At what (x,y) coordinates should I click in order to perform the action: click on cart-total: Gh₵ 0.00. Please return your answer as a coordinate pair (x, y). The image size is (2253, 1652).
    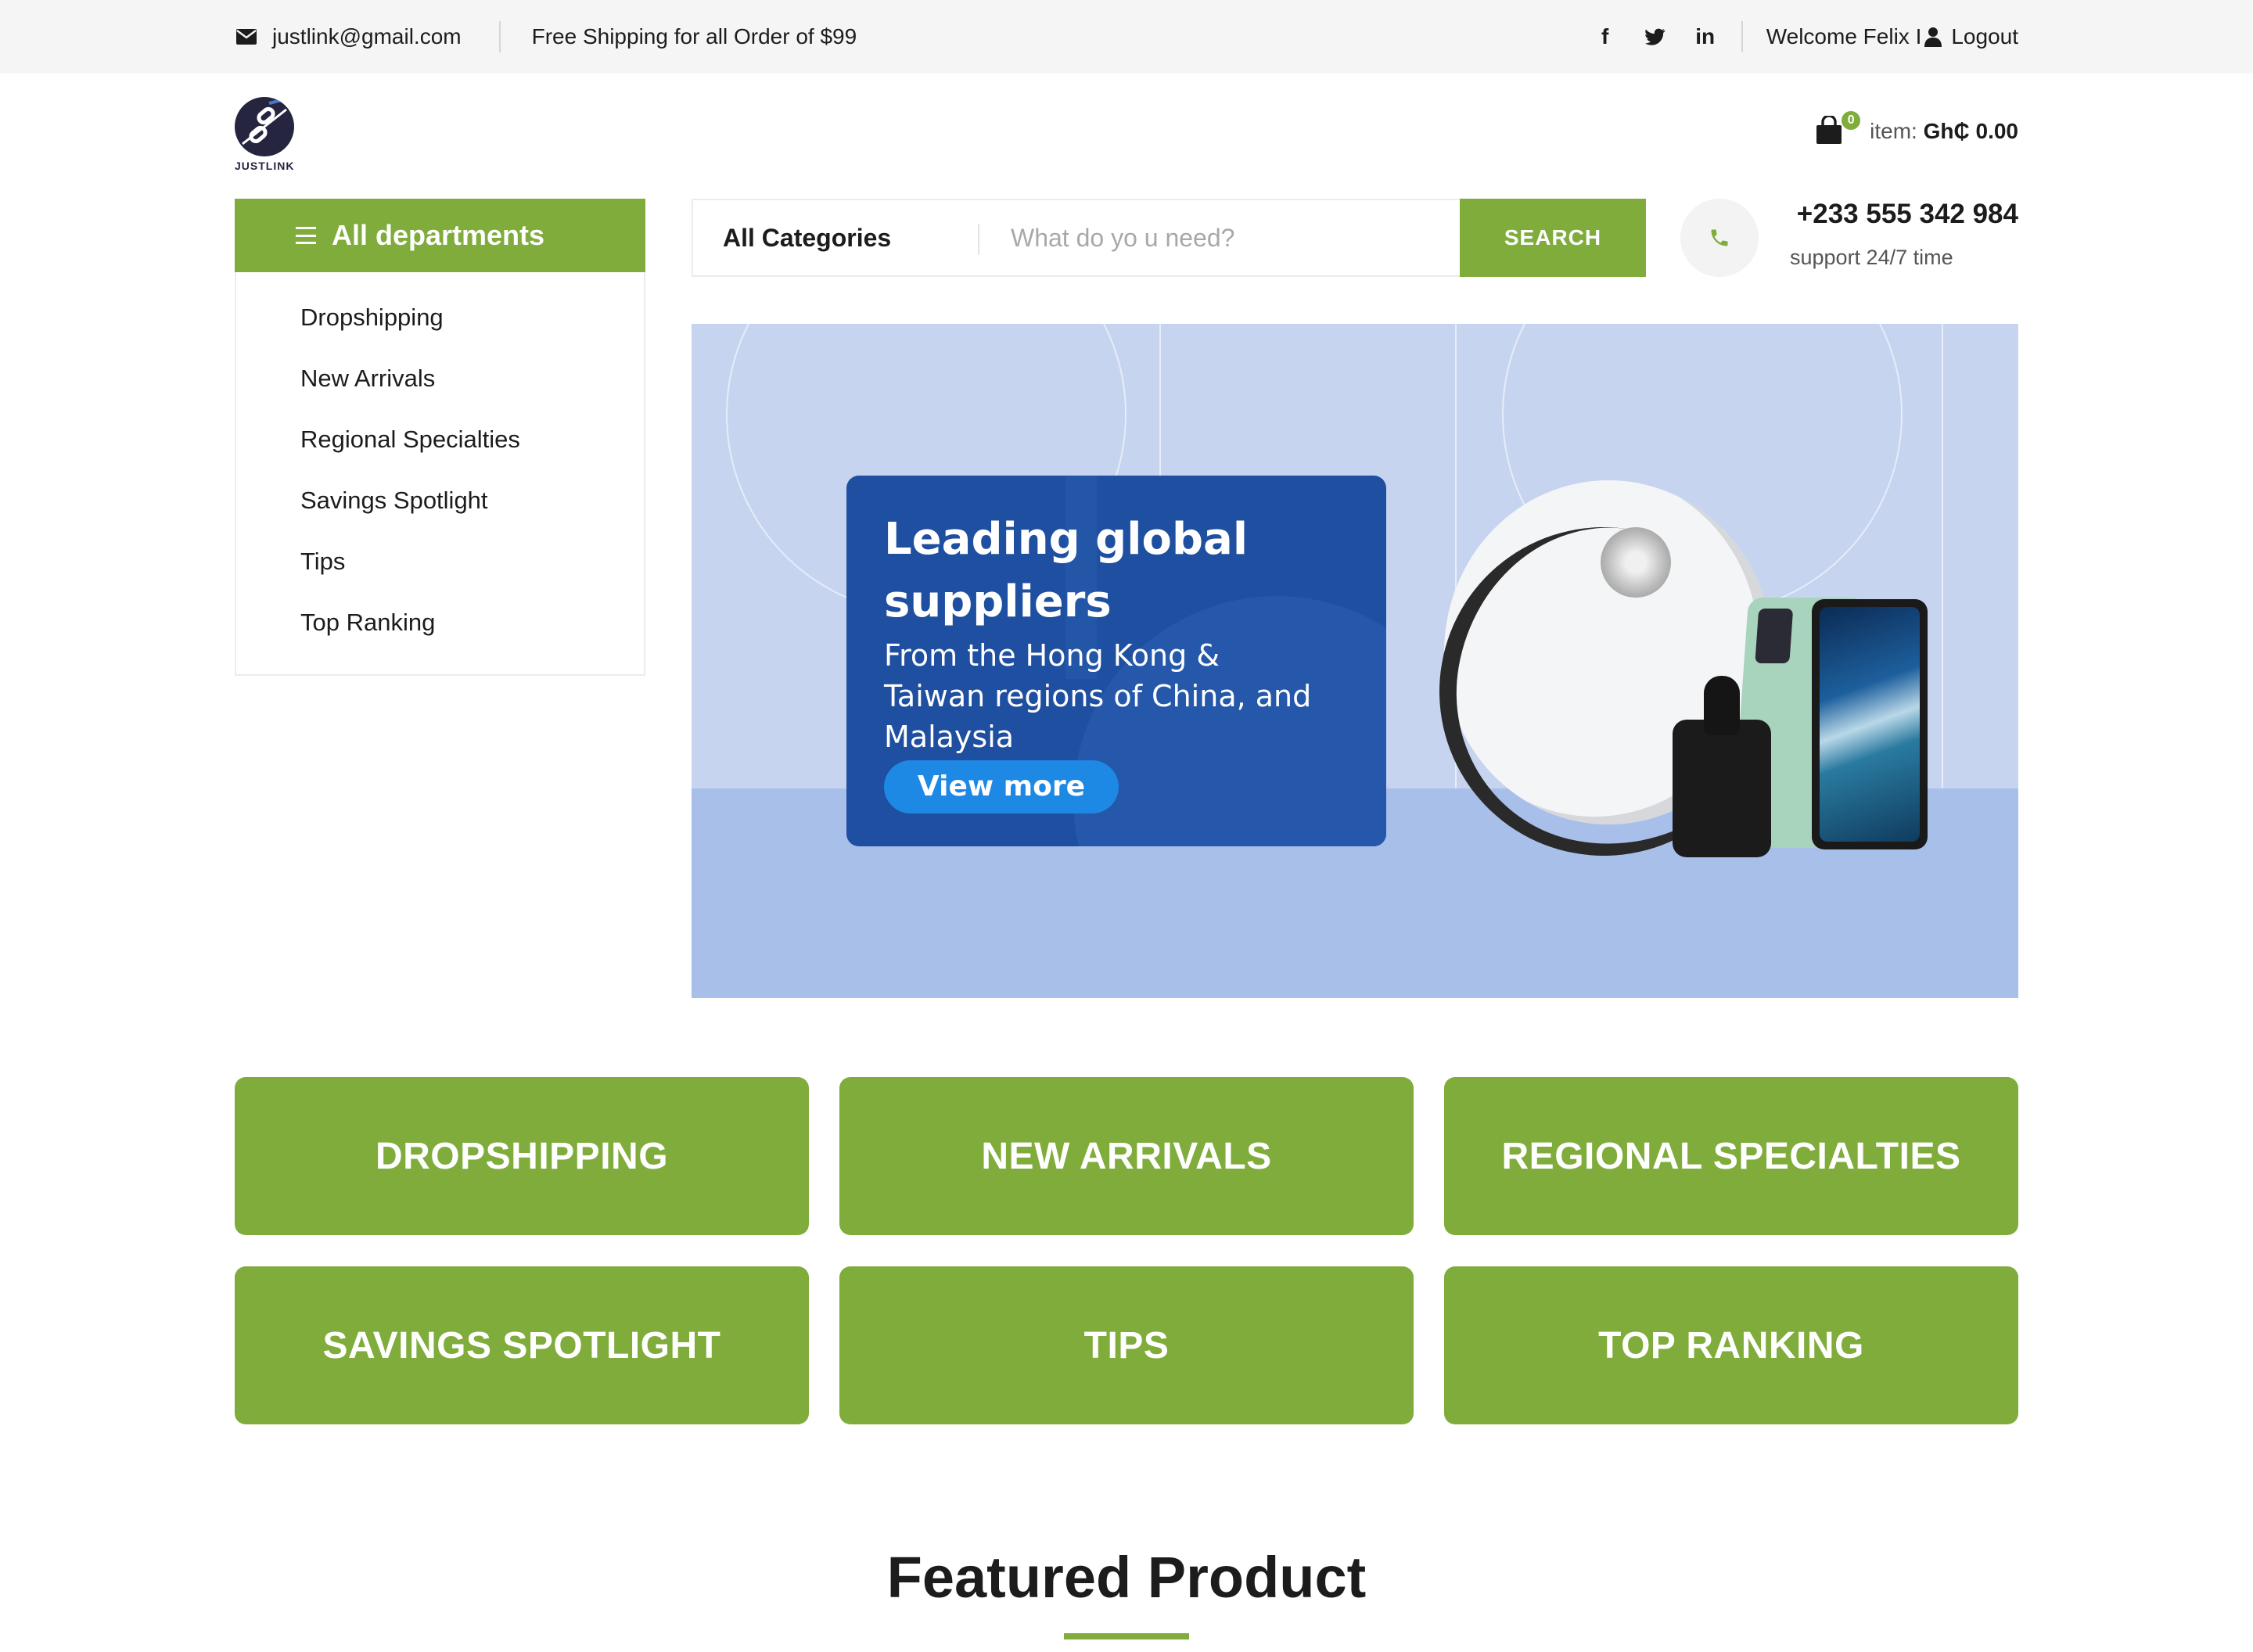
    Looking at the image, I should click on (1970, 131).